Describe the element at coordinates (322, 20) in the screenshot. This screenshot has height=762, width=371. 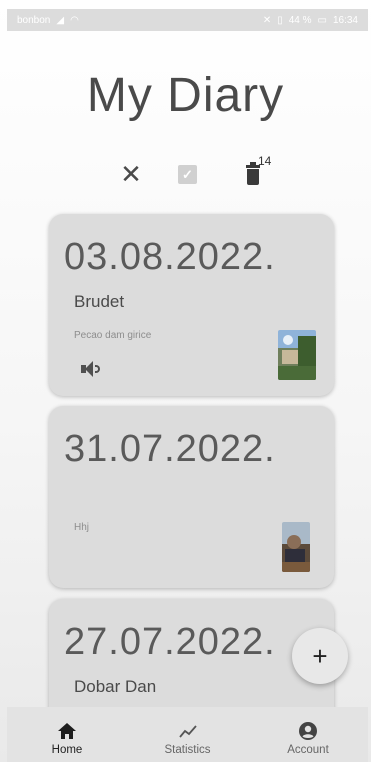
I see `battery-icon: ▭` at that location.